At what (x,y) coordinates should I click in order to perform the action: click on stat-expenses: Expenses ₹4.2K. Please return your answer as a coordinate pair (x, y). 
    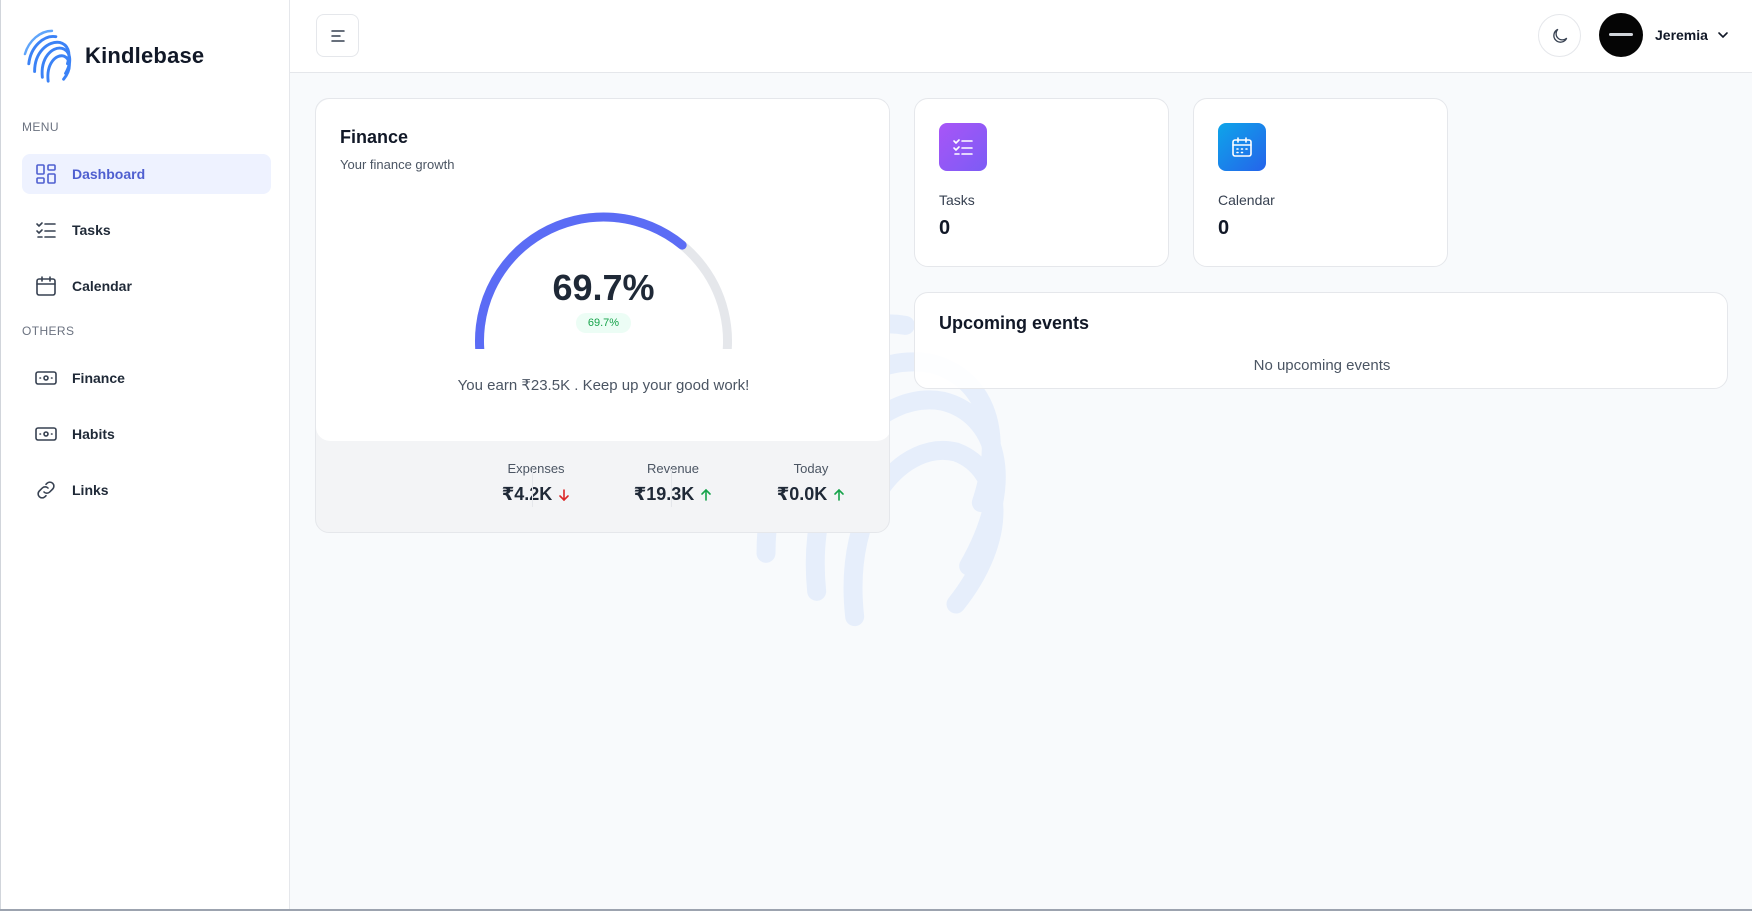
    Looking at the image, I should click on (536, 483).